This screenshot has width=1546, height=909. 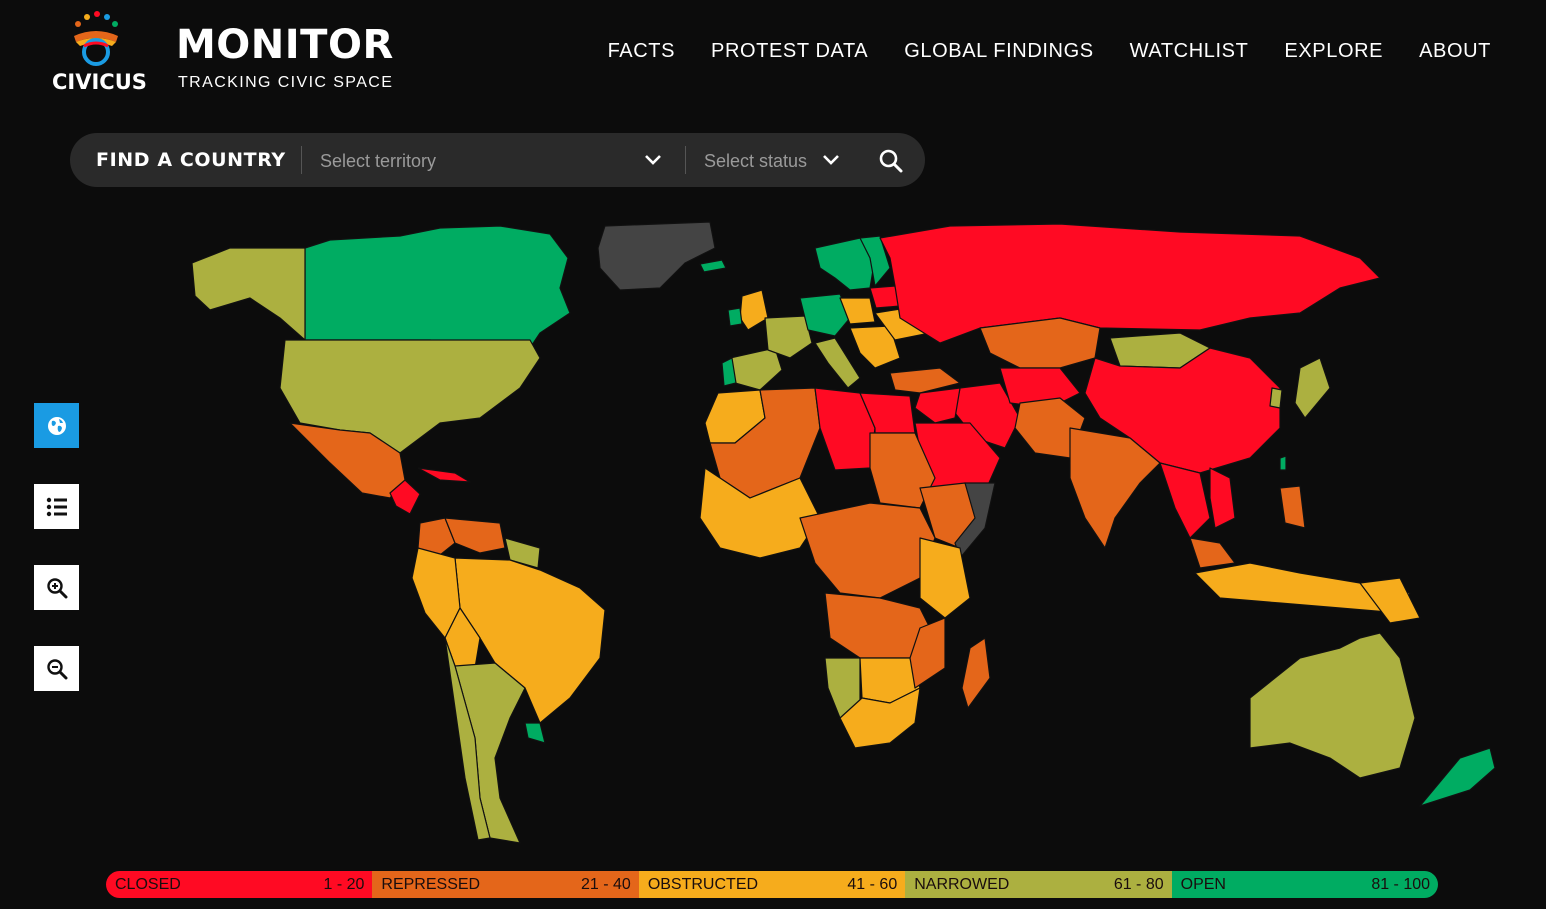 I want to click on nav-facts: FACTS, so click(x=641, y=51).